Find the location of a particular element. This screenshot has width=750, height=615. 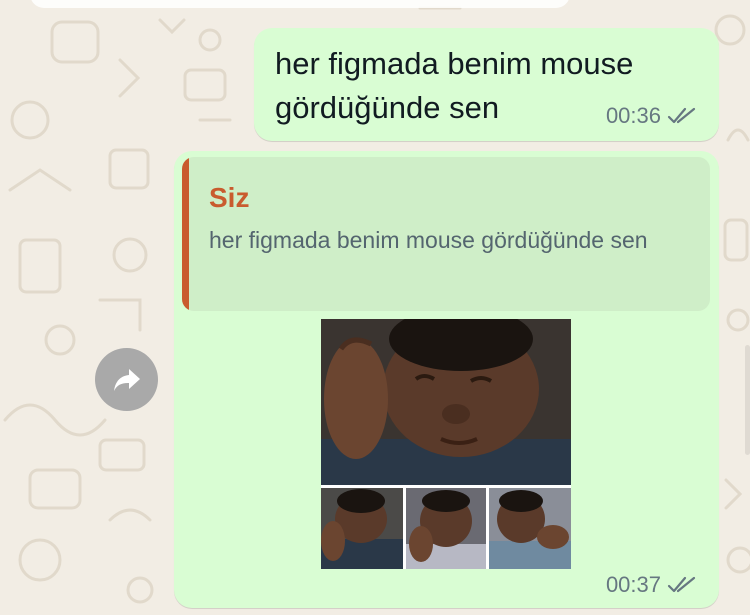

message-meta: 00:36 is located at coordinates (652, 116).